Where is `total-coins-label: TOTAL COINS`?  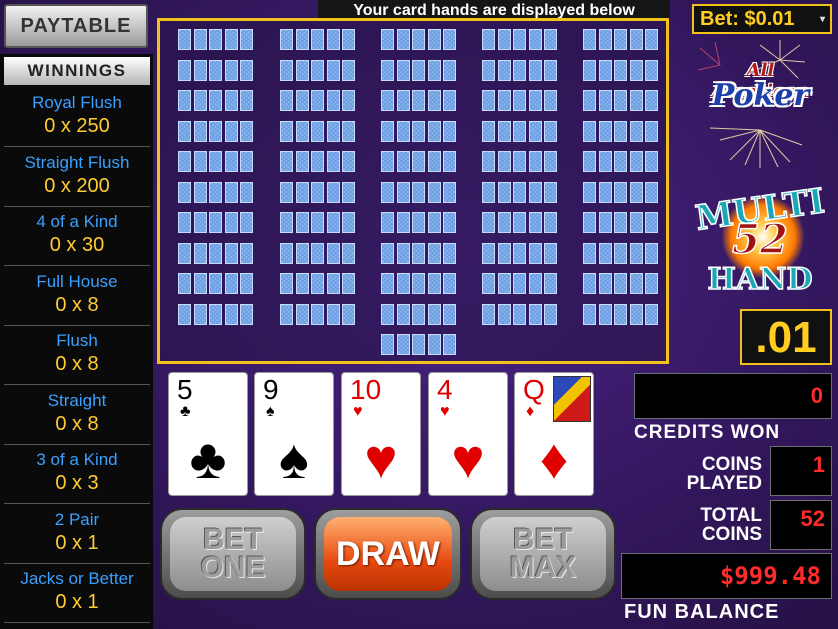 total-coins-label: TOTAL COINS is located at coordinates (698, 525).